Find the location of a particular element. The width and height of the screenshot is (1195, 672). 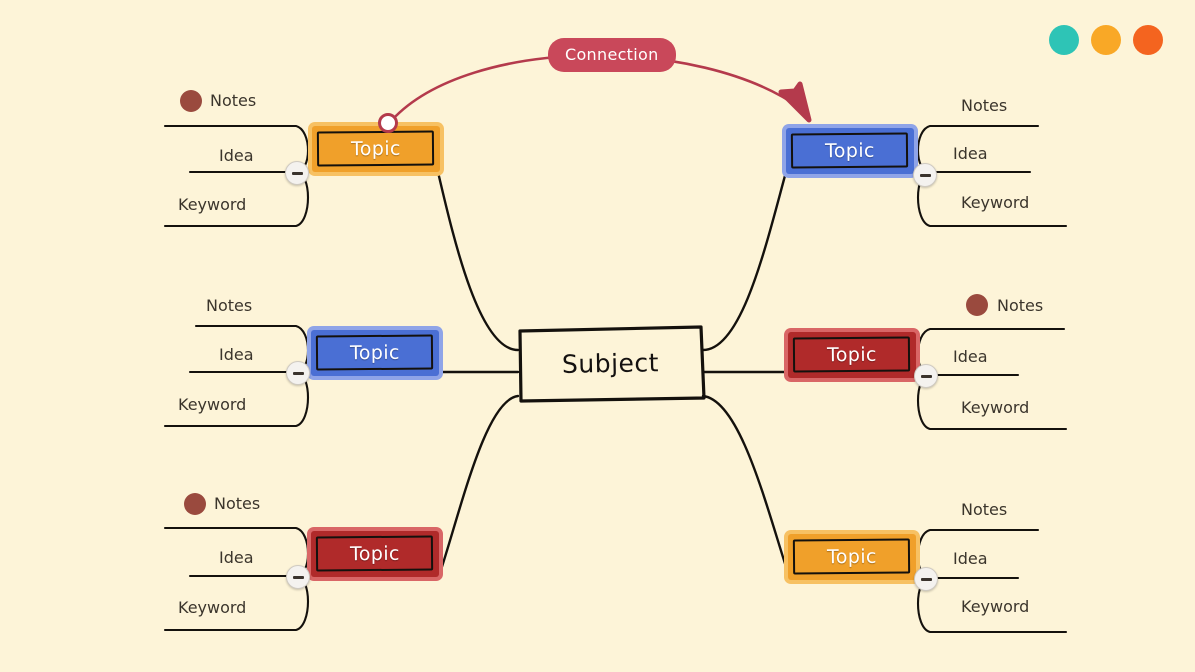

branch-top-left is located at coordinates (478, 261).